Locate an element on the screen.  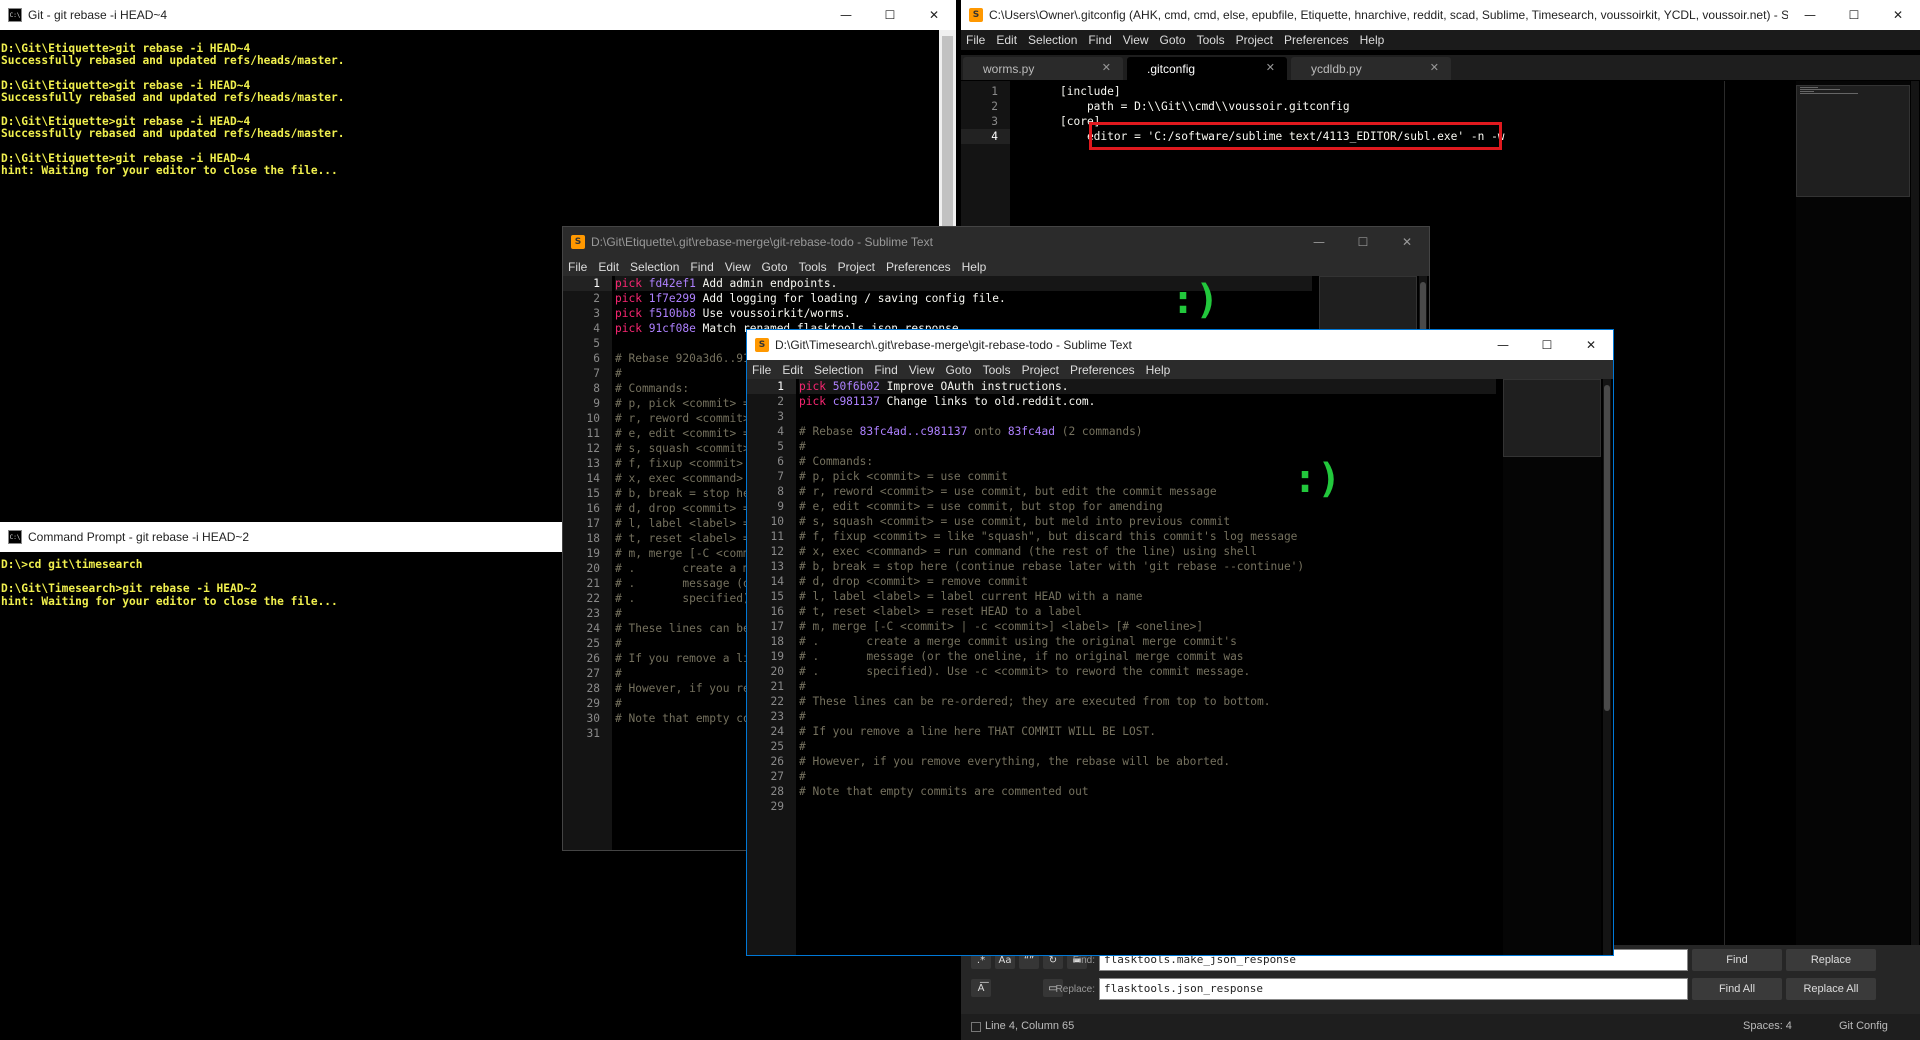
find-all-button: Find All is located at coordinates (1737, 989).